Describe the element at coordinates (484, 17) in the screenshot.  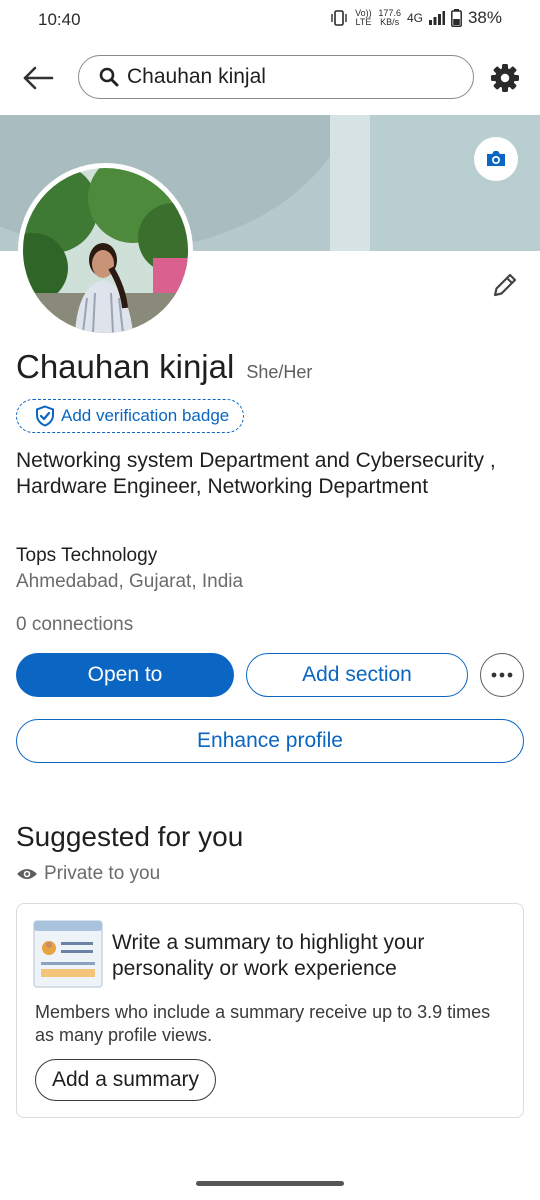
I see `battery-percent: 38%` at that location.